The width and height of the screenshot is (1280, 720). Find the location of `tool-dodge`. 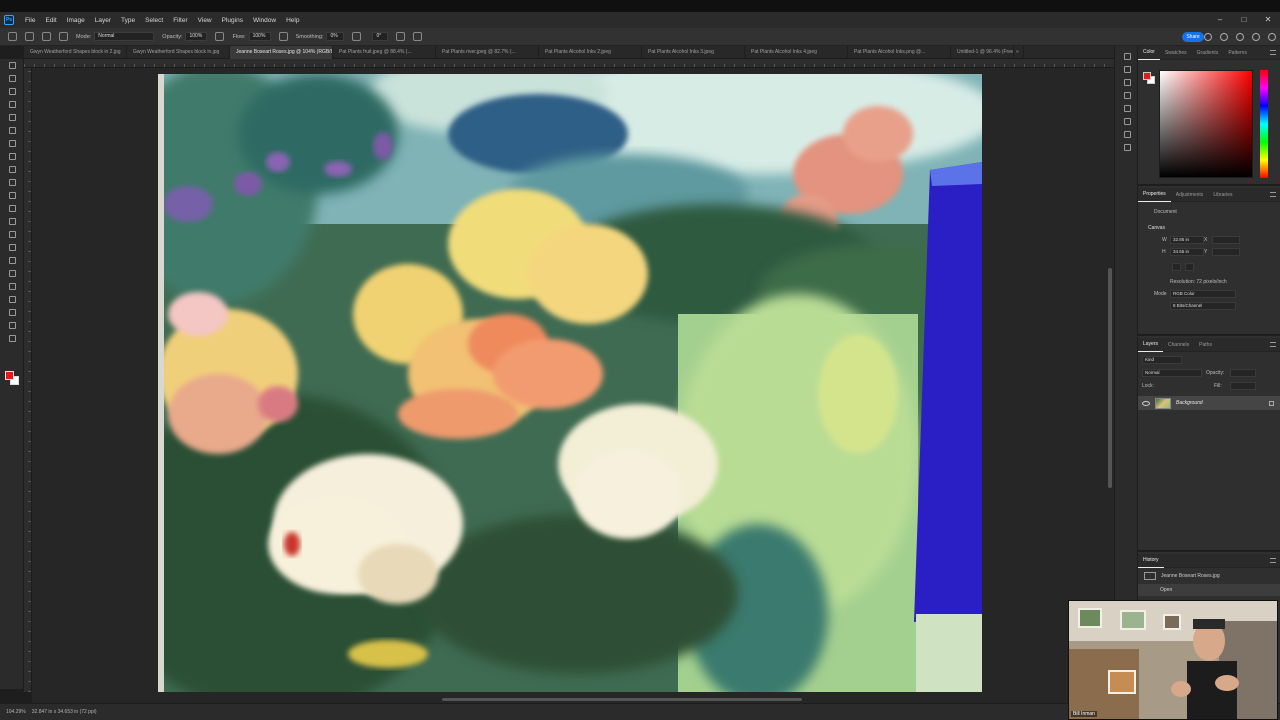

tool-dodge is located at coordinates (12, 247).